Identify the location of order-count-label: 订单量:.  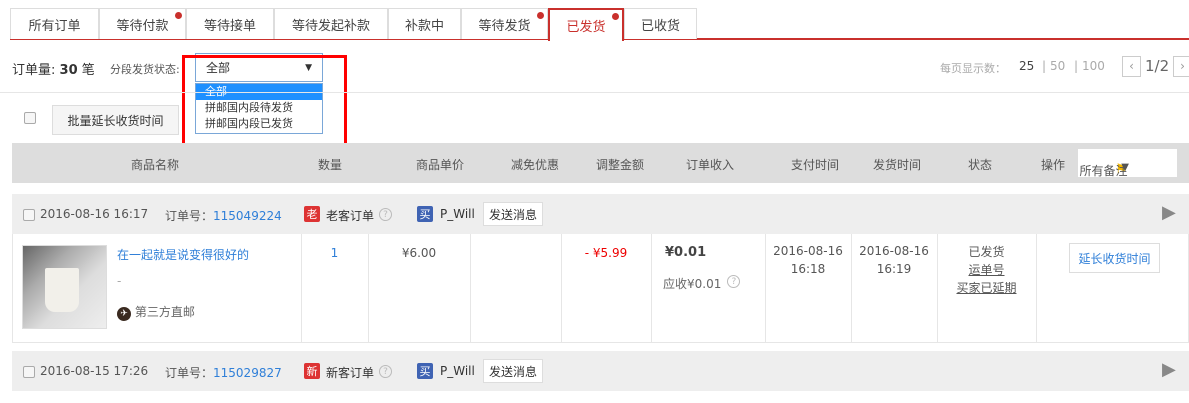
(34, 70).